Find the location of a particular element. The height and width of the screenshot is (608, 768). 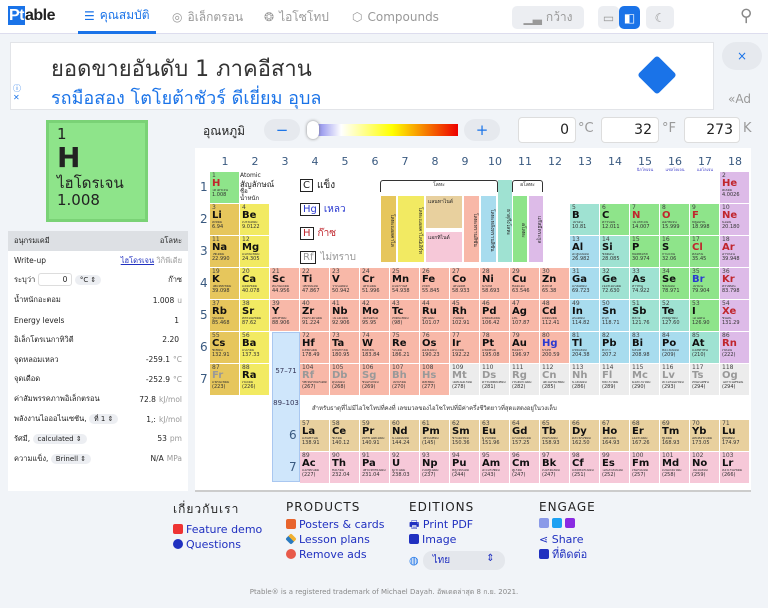

state-legend-item: H ก๊าซ is located at coordinates (318, 233).